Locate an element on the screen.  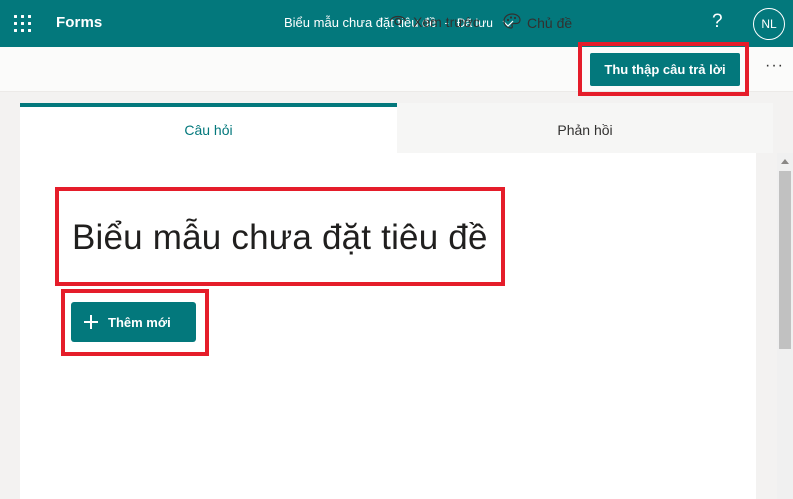
tab-strip: Câu hỏi Phản hồi is located at coordinates (396, 128).